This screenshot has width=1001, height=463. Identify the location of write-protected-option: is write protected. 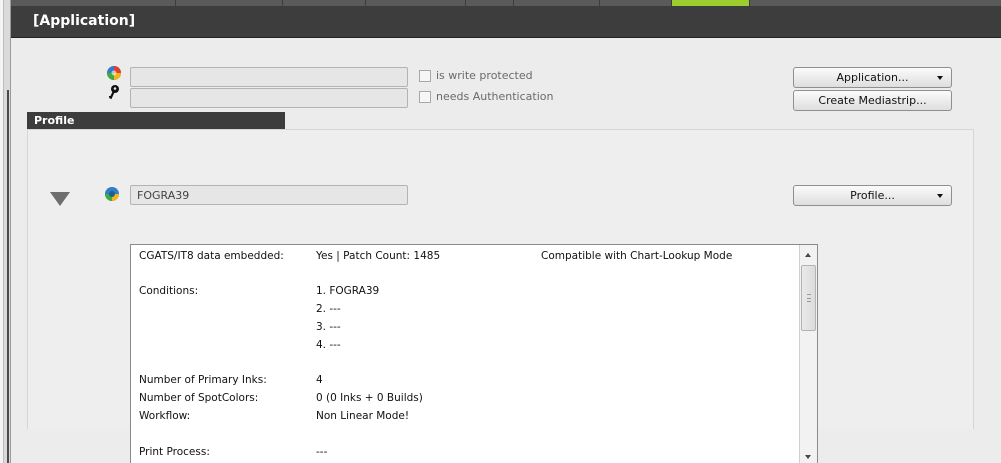
(476, 75).